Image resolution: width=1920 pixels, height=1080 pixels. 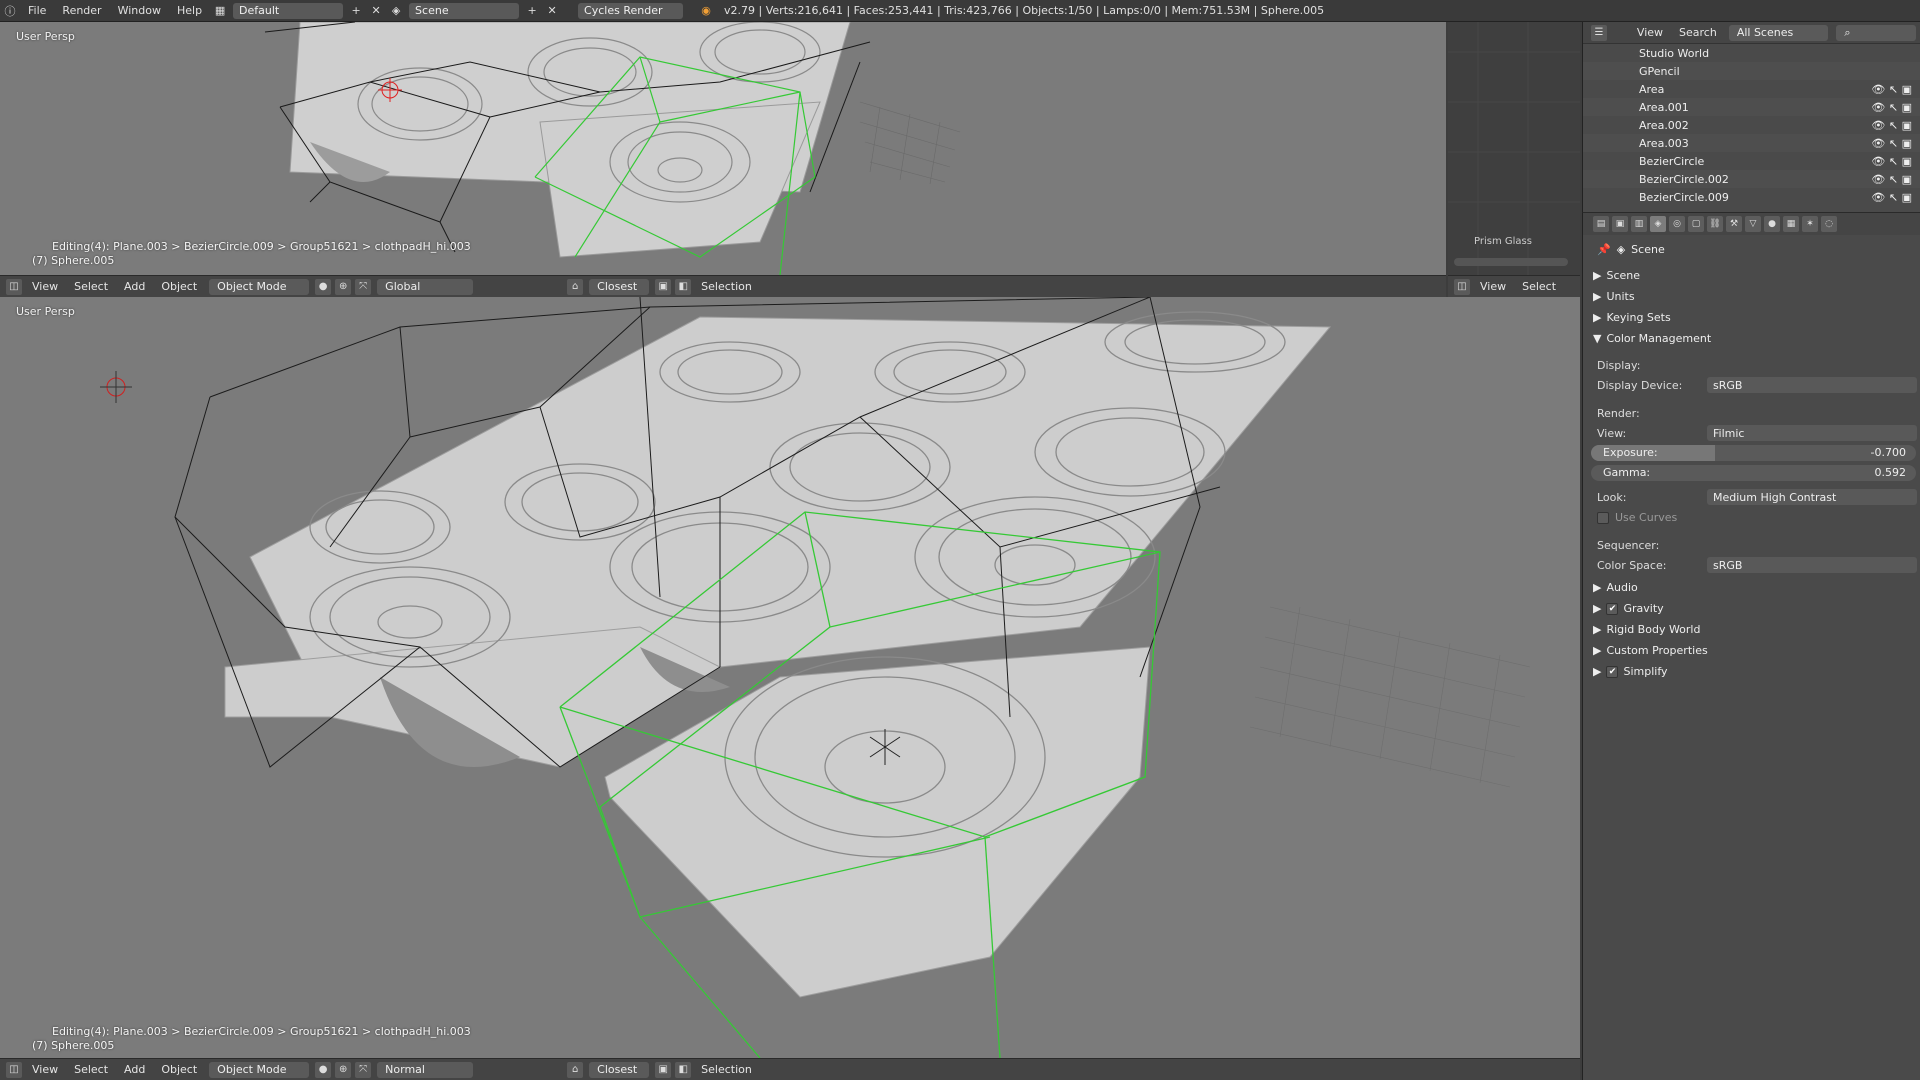 What do you see at coordinates (259, 286) in the screenshot?
I see `mode-selector: Object Mode` at bounding box center [259, 286].